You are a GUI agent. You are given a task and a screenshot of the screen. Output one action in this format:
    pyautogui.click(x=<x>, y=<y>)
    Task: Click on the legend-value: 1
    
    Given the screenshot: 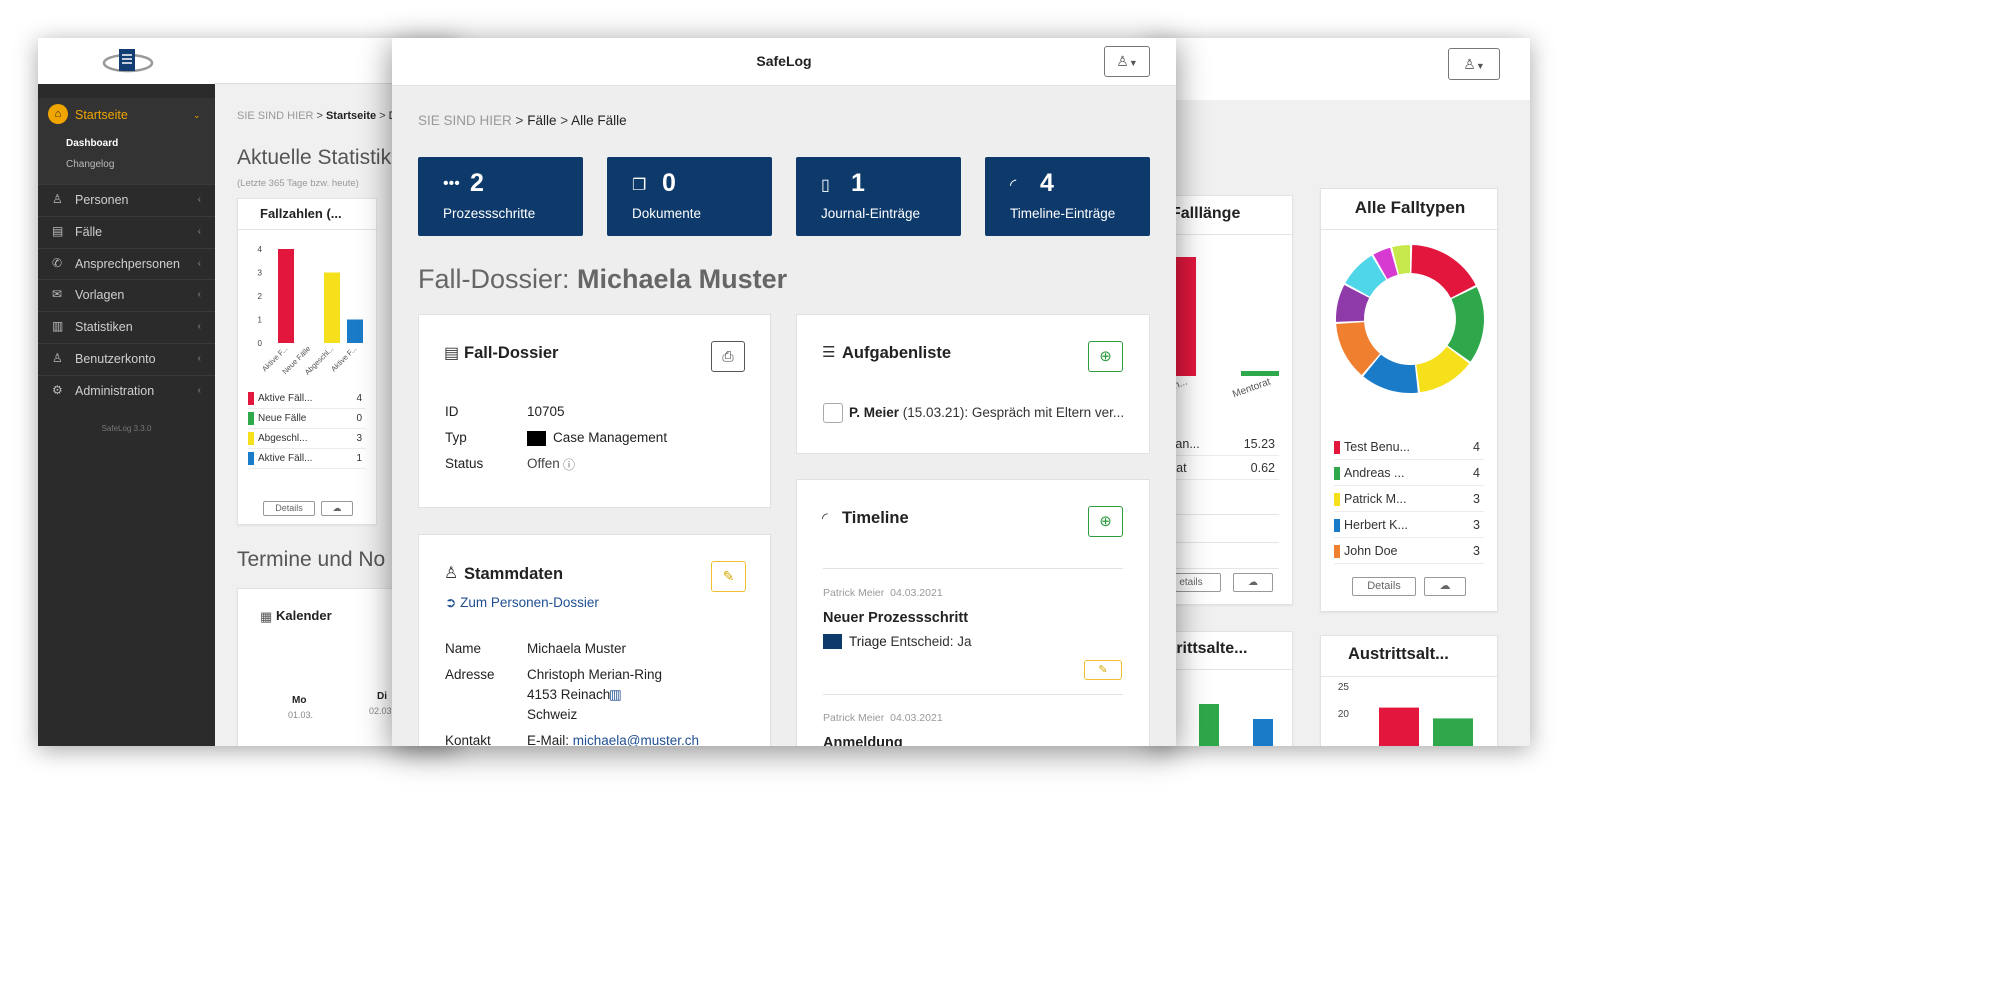 What is the action you would take?
    pyautogui.click(x=359, y=458)
    